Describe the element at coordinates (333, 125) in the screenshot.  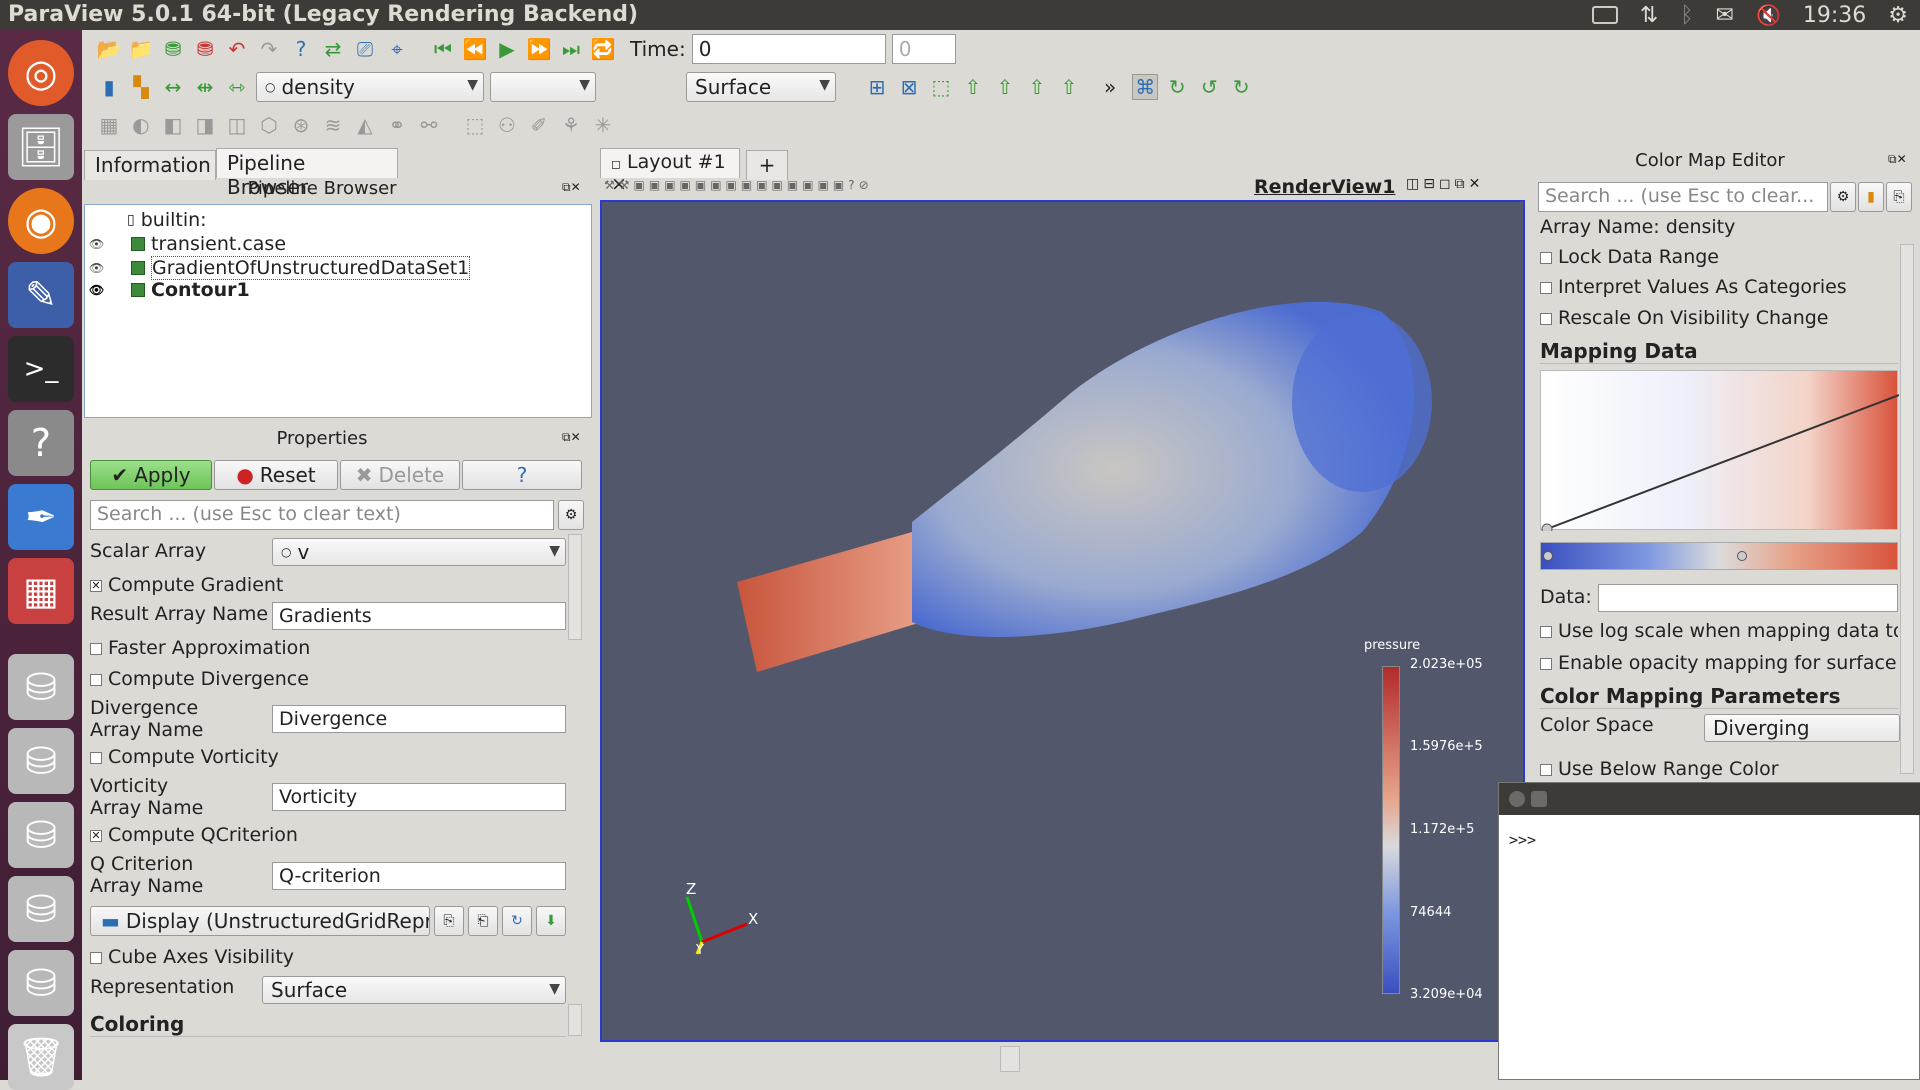
I see `stream-tracer-icon: ≋` at that location.